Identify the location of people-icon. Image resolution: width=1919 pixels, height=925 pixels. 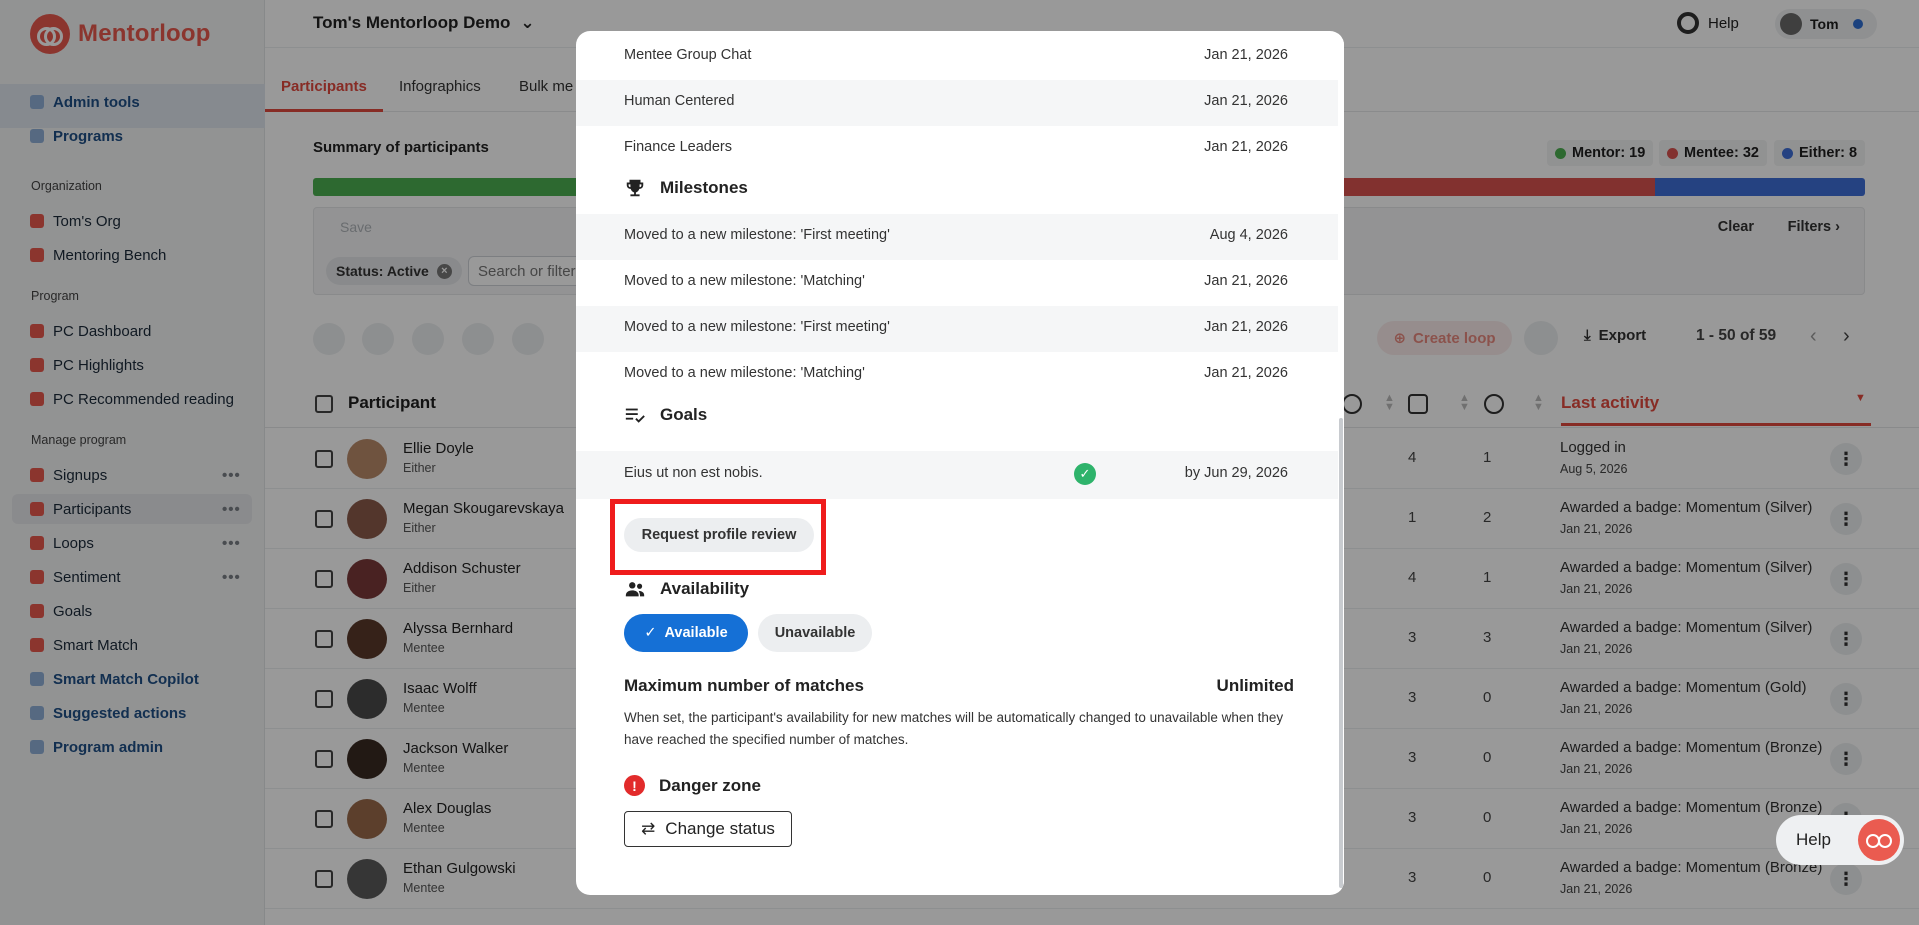
(635, 589).